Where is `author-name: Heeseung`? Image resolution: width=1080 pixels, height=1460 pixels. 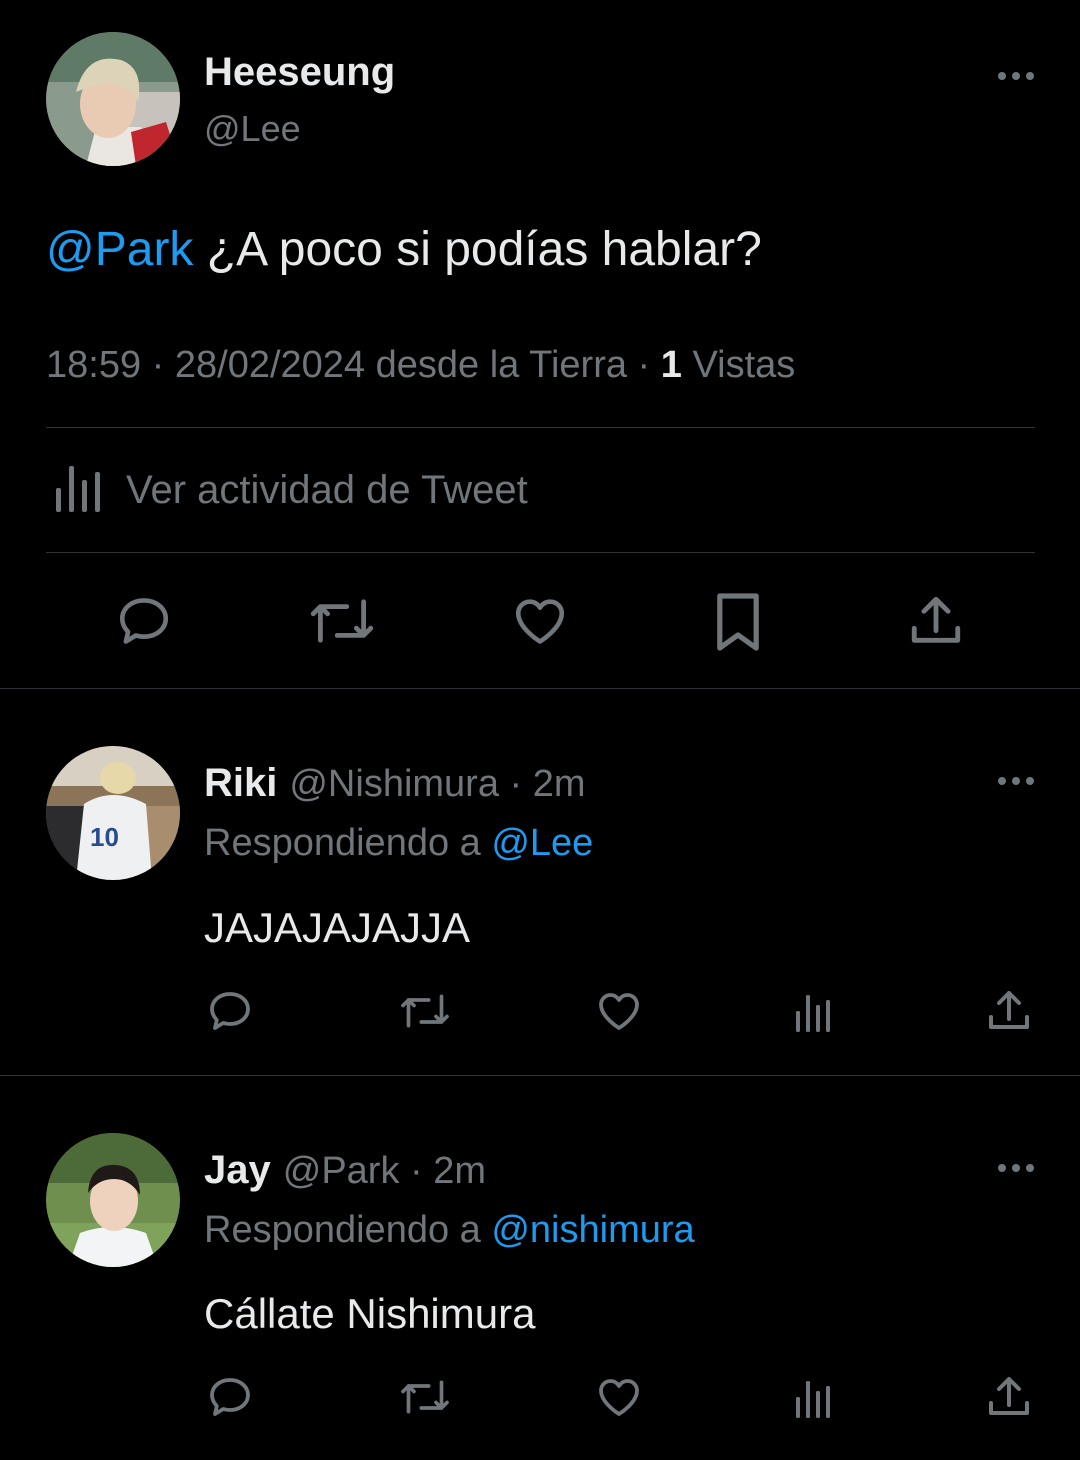 author-name: Heeseung is located at coordinates (299, 72).